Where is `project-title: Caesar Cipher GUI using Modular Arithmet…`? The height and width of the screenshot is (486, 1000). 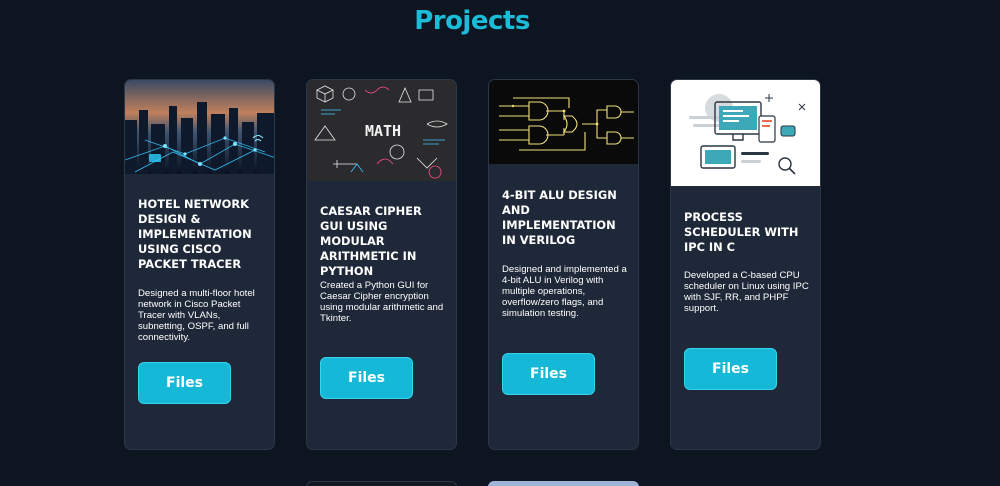
project-title: Caesar Cipher GUI using Modular Arithmet… is located at coordinates (371, 241).